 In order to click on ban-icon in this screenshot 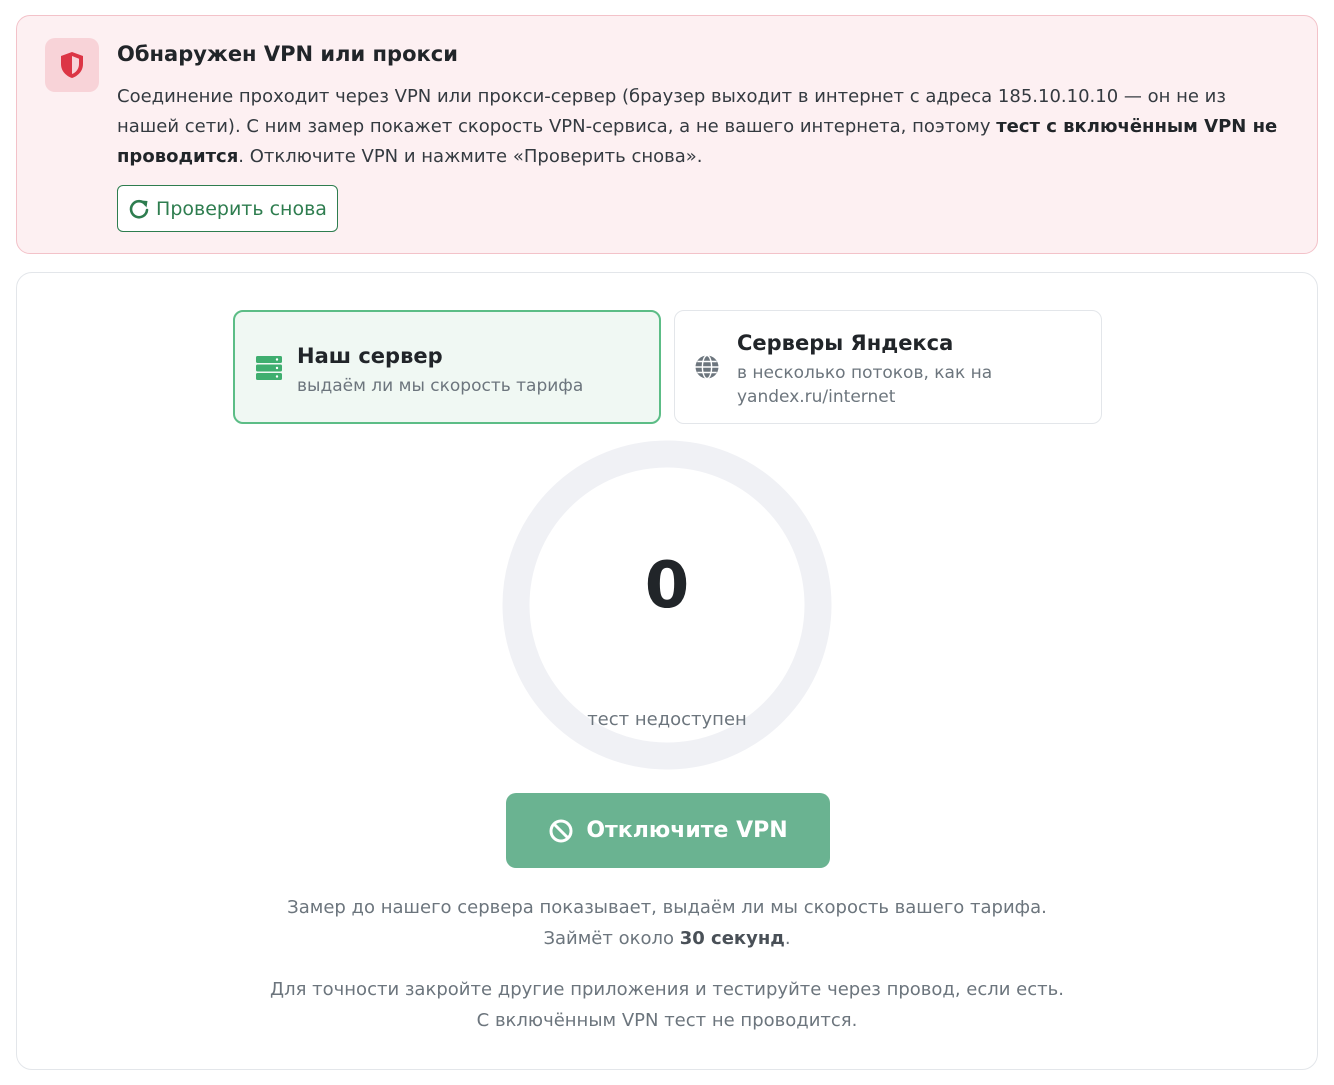, I will do `click(561, 830)`.